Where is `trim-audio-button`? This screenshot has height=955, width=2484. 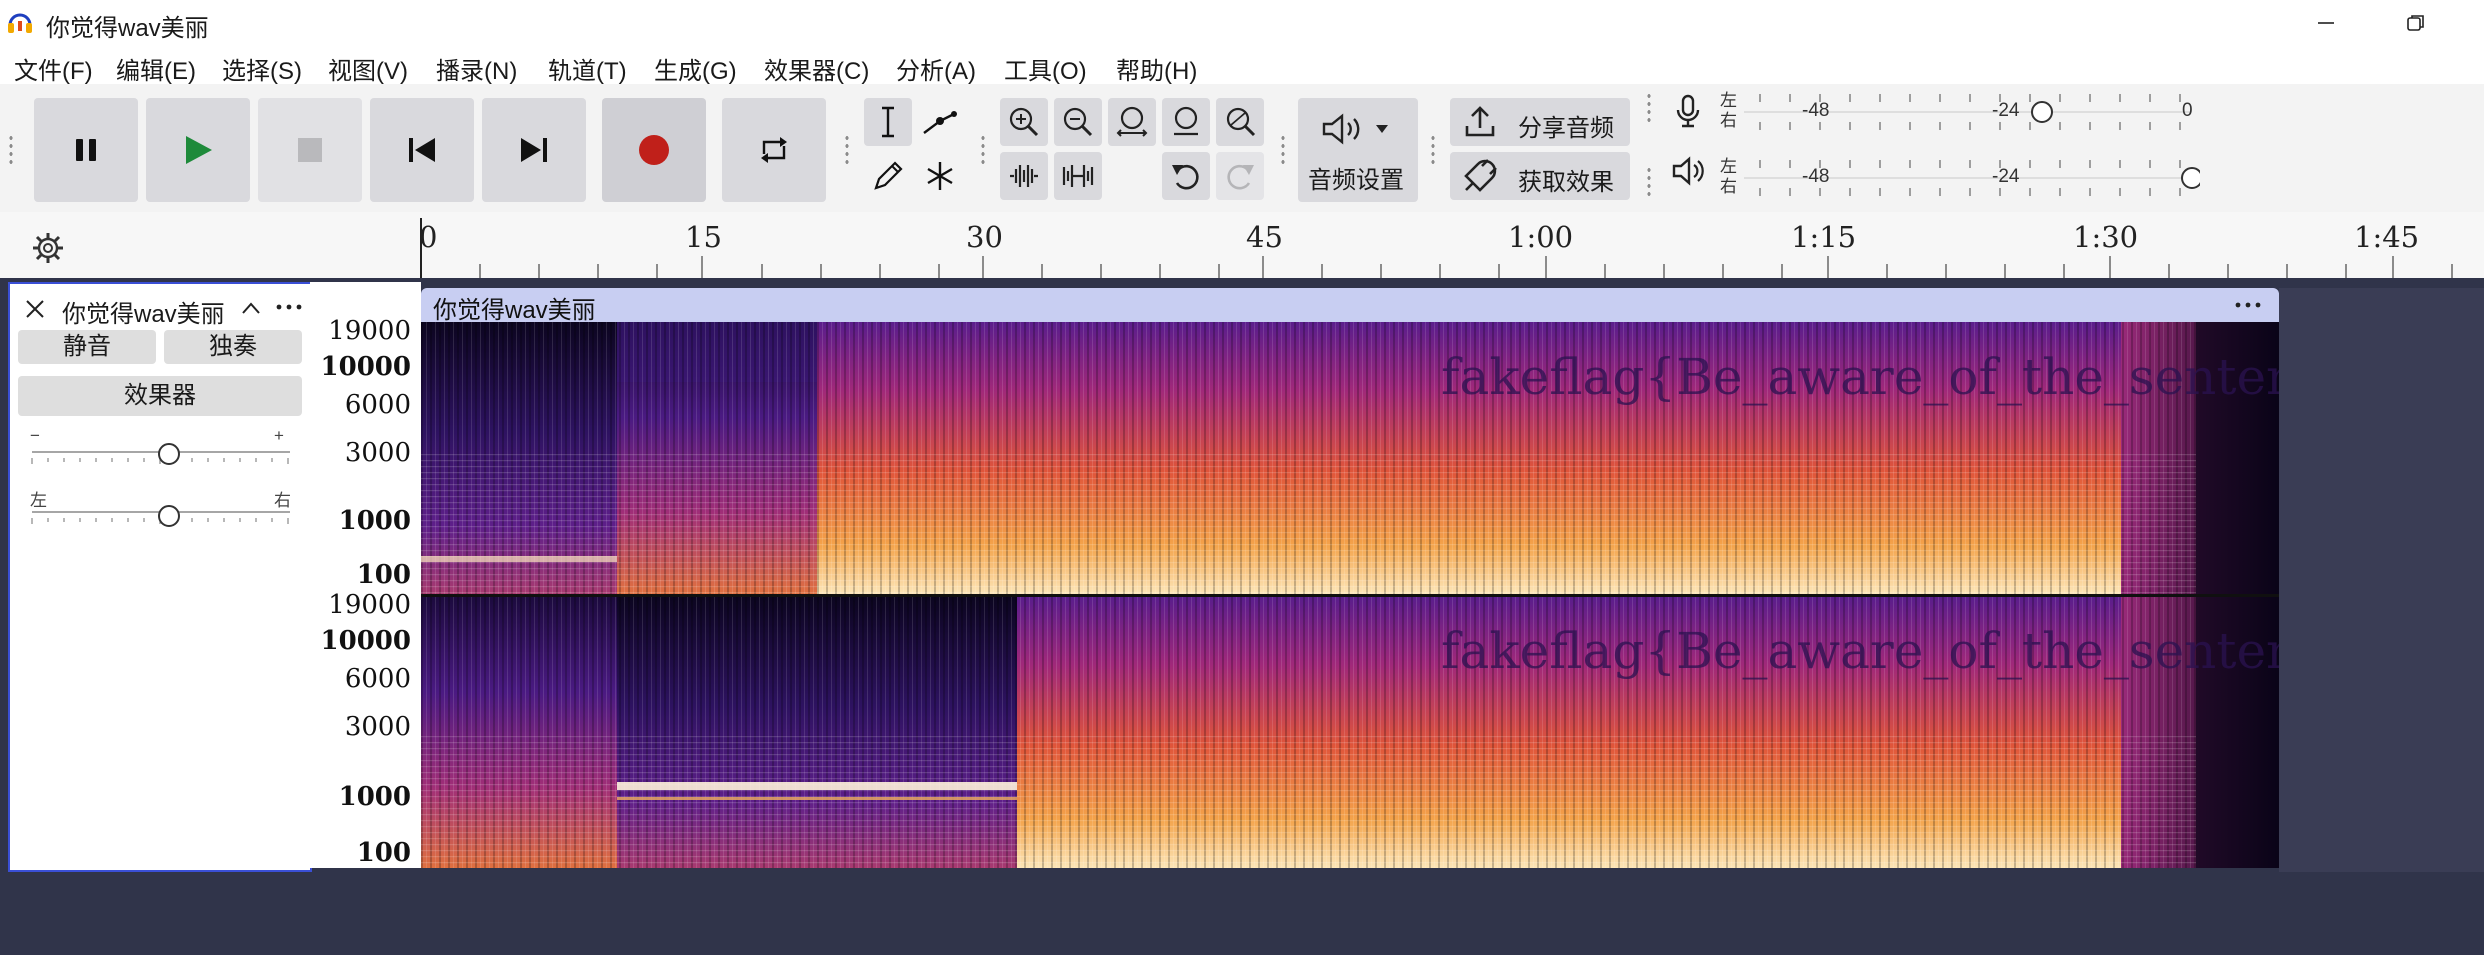 trim-audio-button is located at coordinates (1024, 176).